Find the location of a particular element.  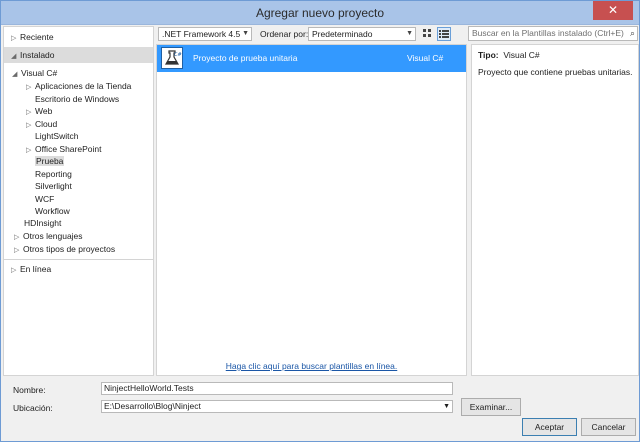

tree-item-web: ▷ Web is located at coordinates (39, 111).